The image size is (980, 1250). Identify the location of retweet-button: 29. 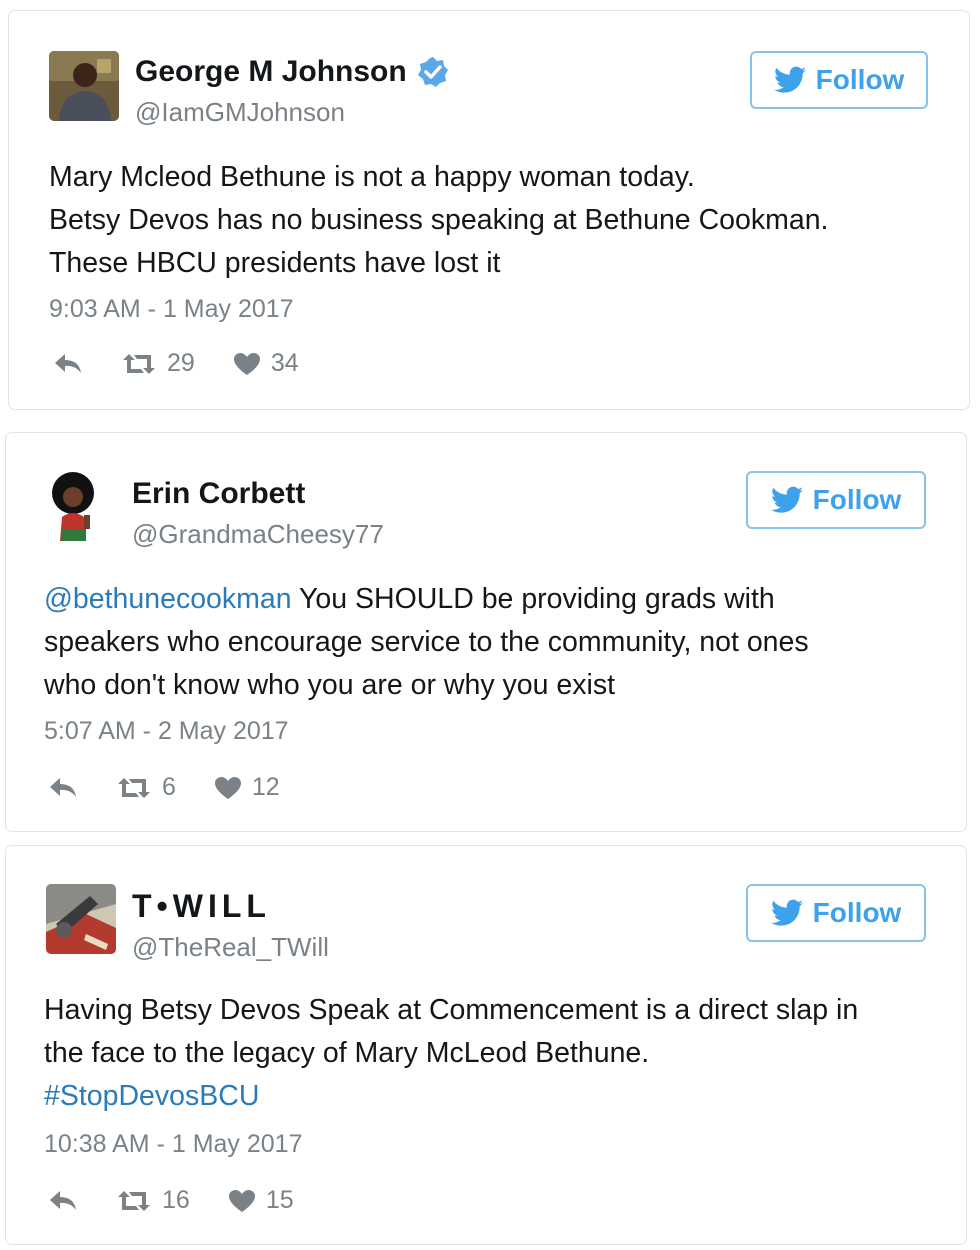
(158, 363).